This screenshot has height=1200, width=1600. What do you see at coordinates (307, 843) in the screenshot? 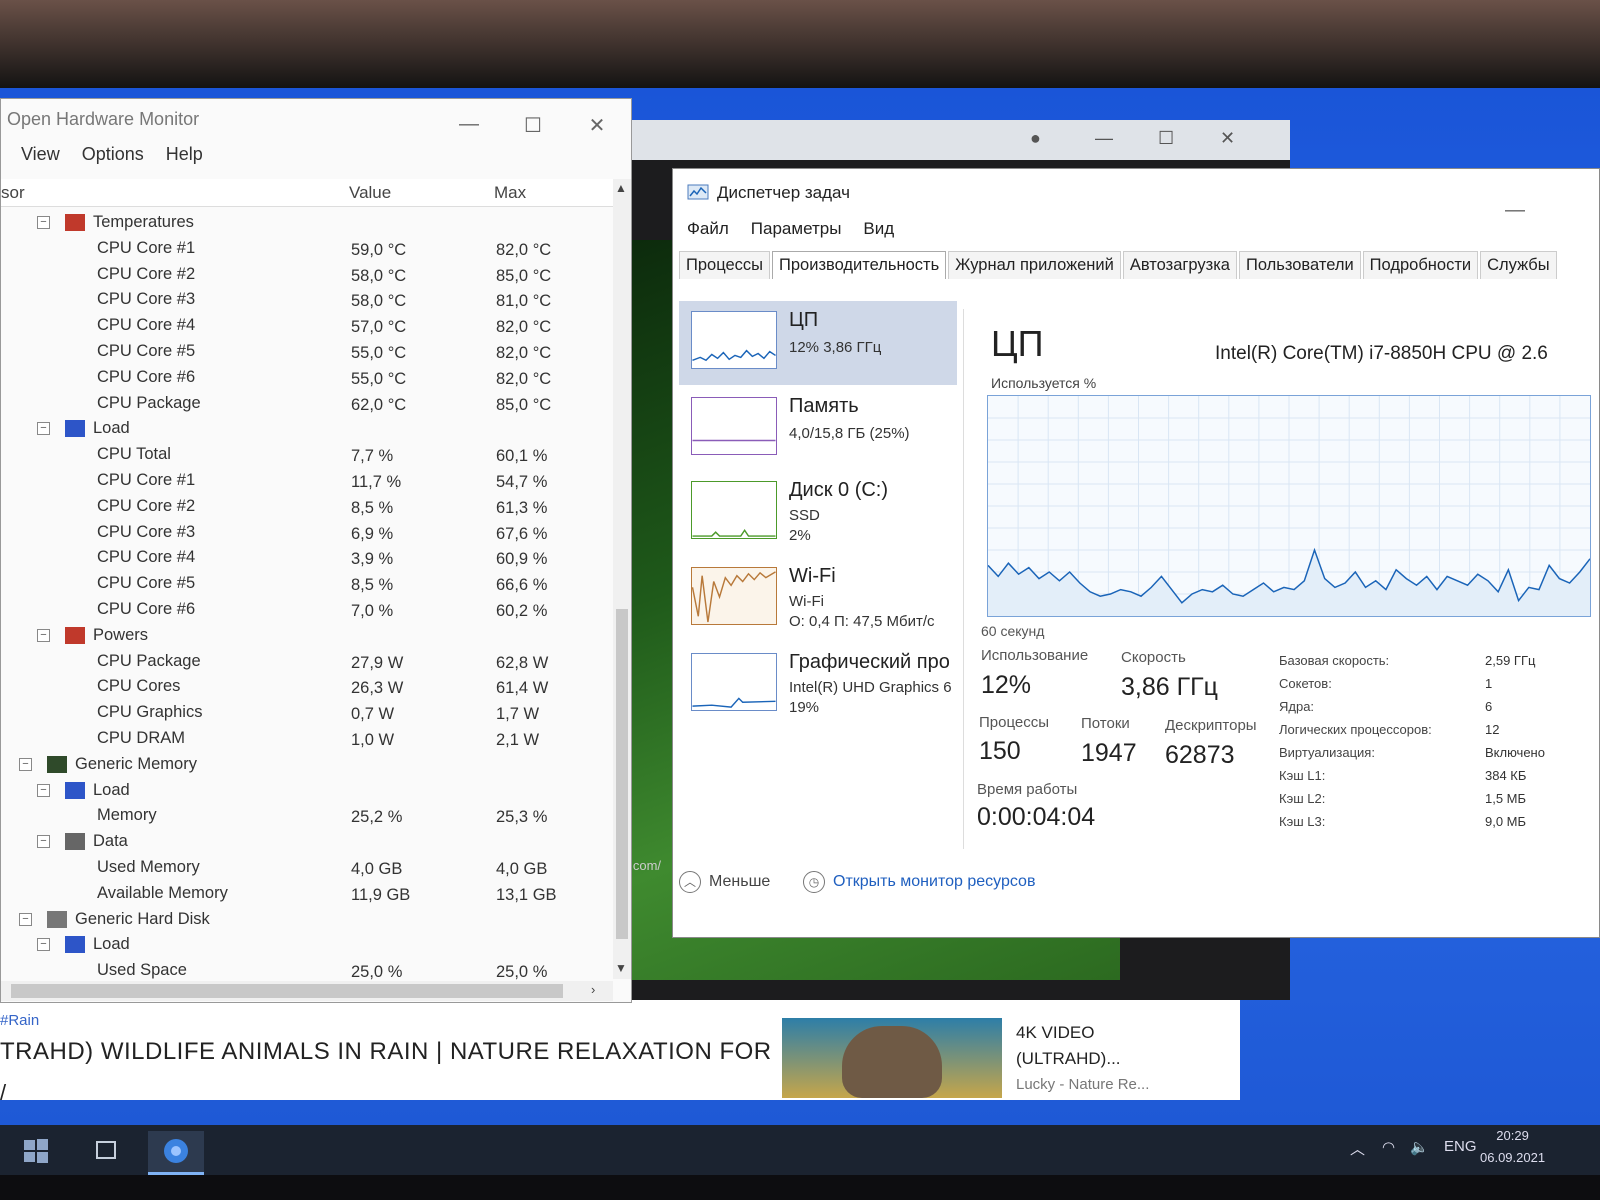
I see `sensor-row: − Data` at bounding box center [307, 843].